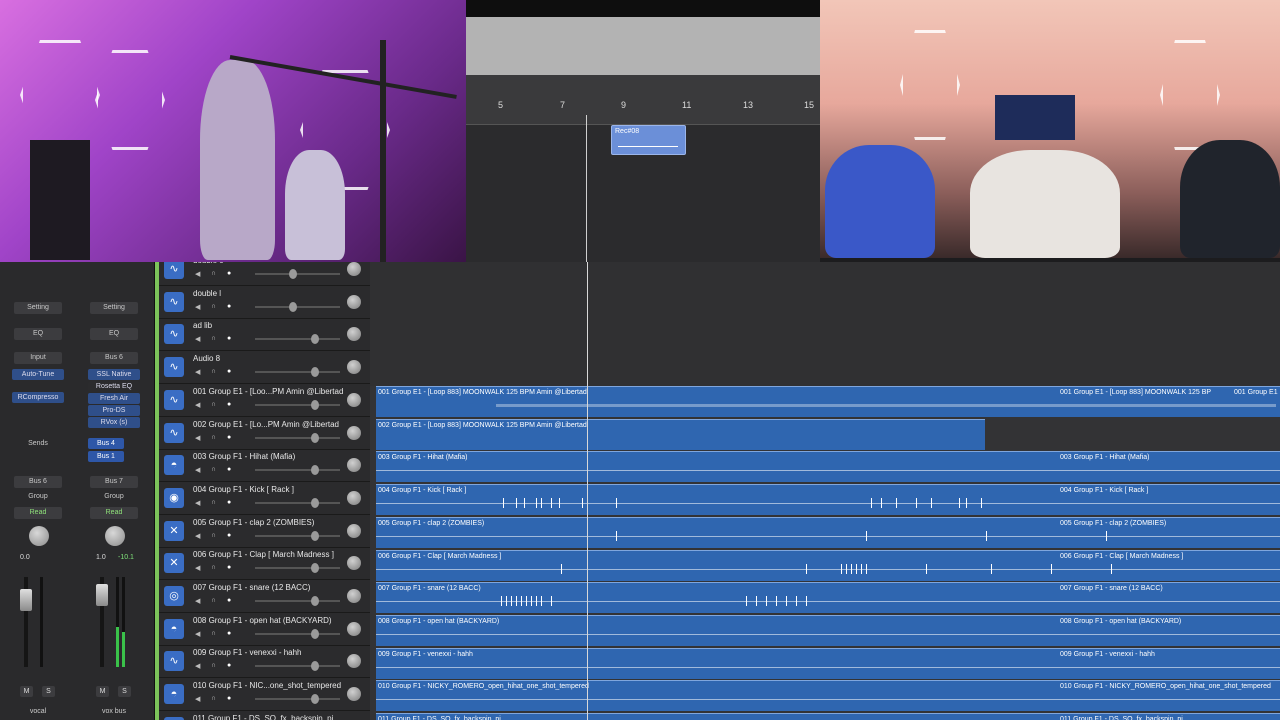 The height and width of the screenshot is (720, 1280). Describe the element at coordinates (643, 100) in the screenshot. I see `bar-ruler: 5 7 9 11 13 15` at that location.